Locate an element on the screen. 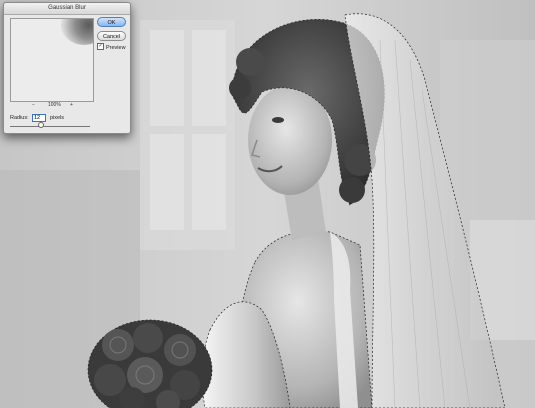 The image size is (535, 408). radius-label: Radius: is located at coordinates (19, 118).